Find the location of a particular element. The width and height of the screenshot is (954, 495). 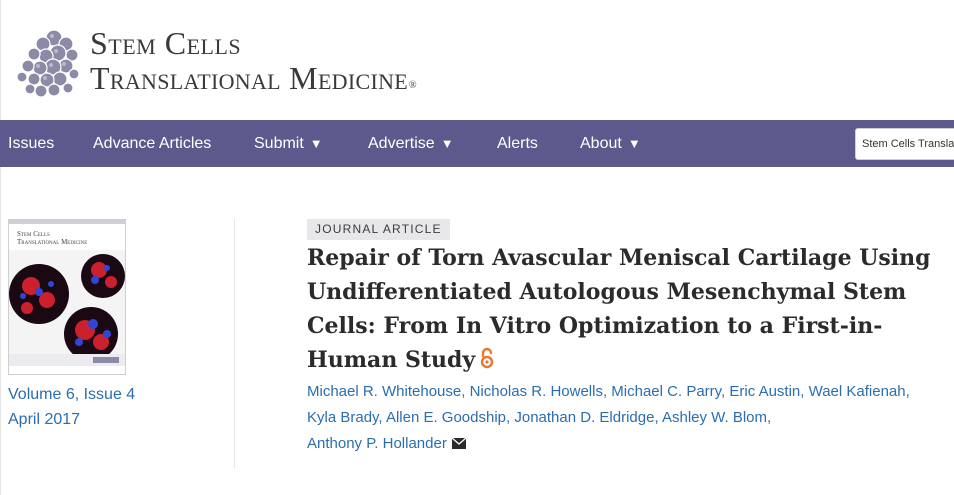

author-link: Anthony P. Hollander is located at coordinates (377, 443).